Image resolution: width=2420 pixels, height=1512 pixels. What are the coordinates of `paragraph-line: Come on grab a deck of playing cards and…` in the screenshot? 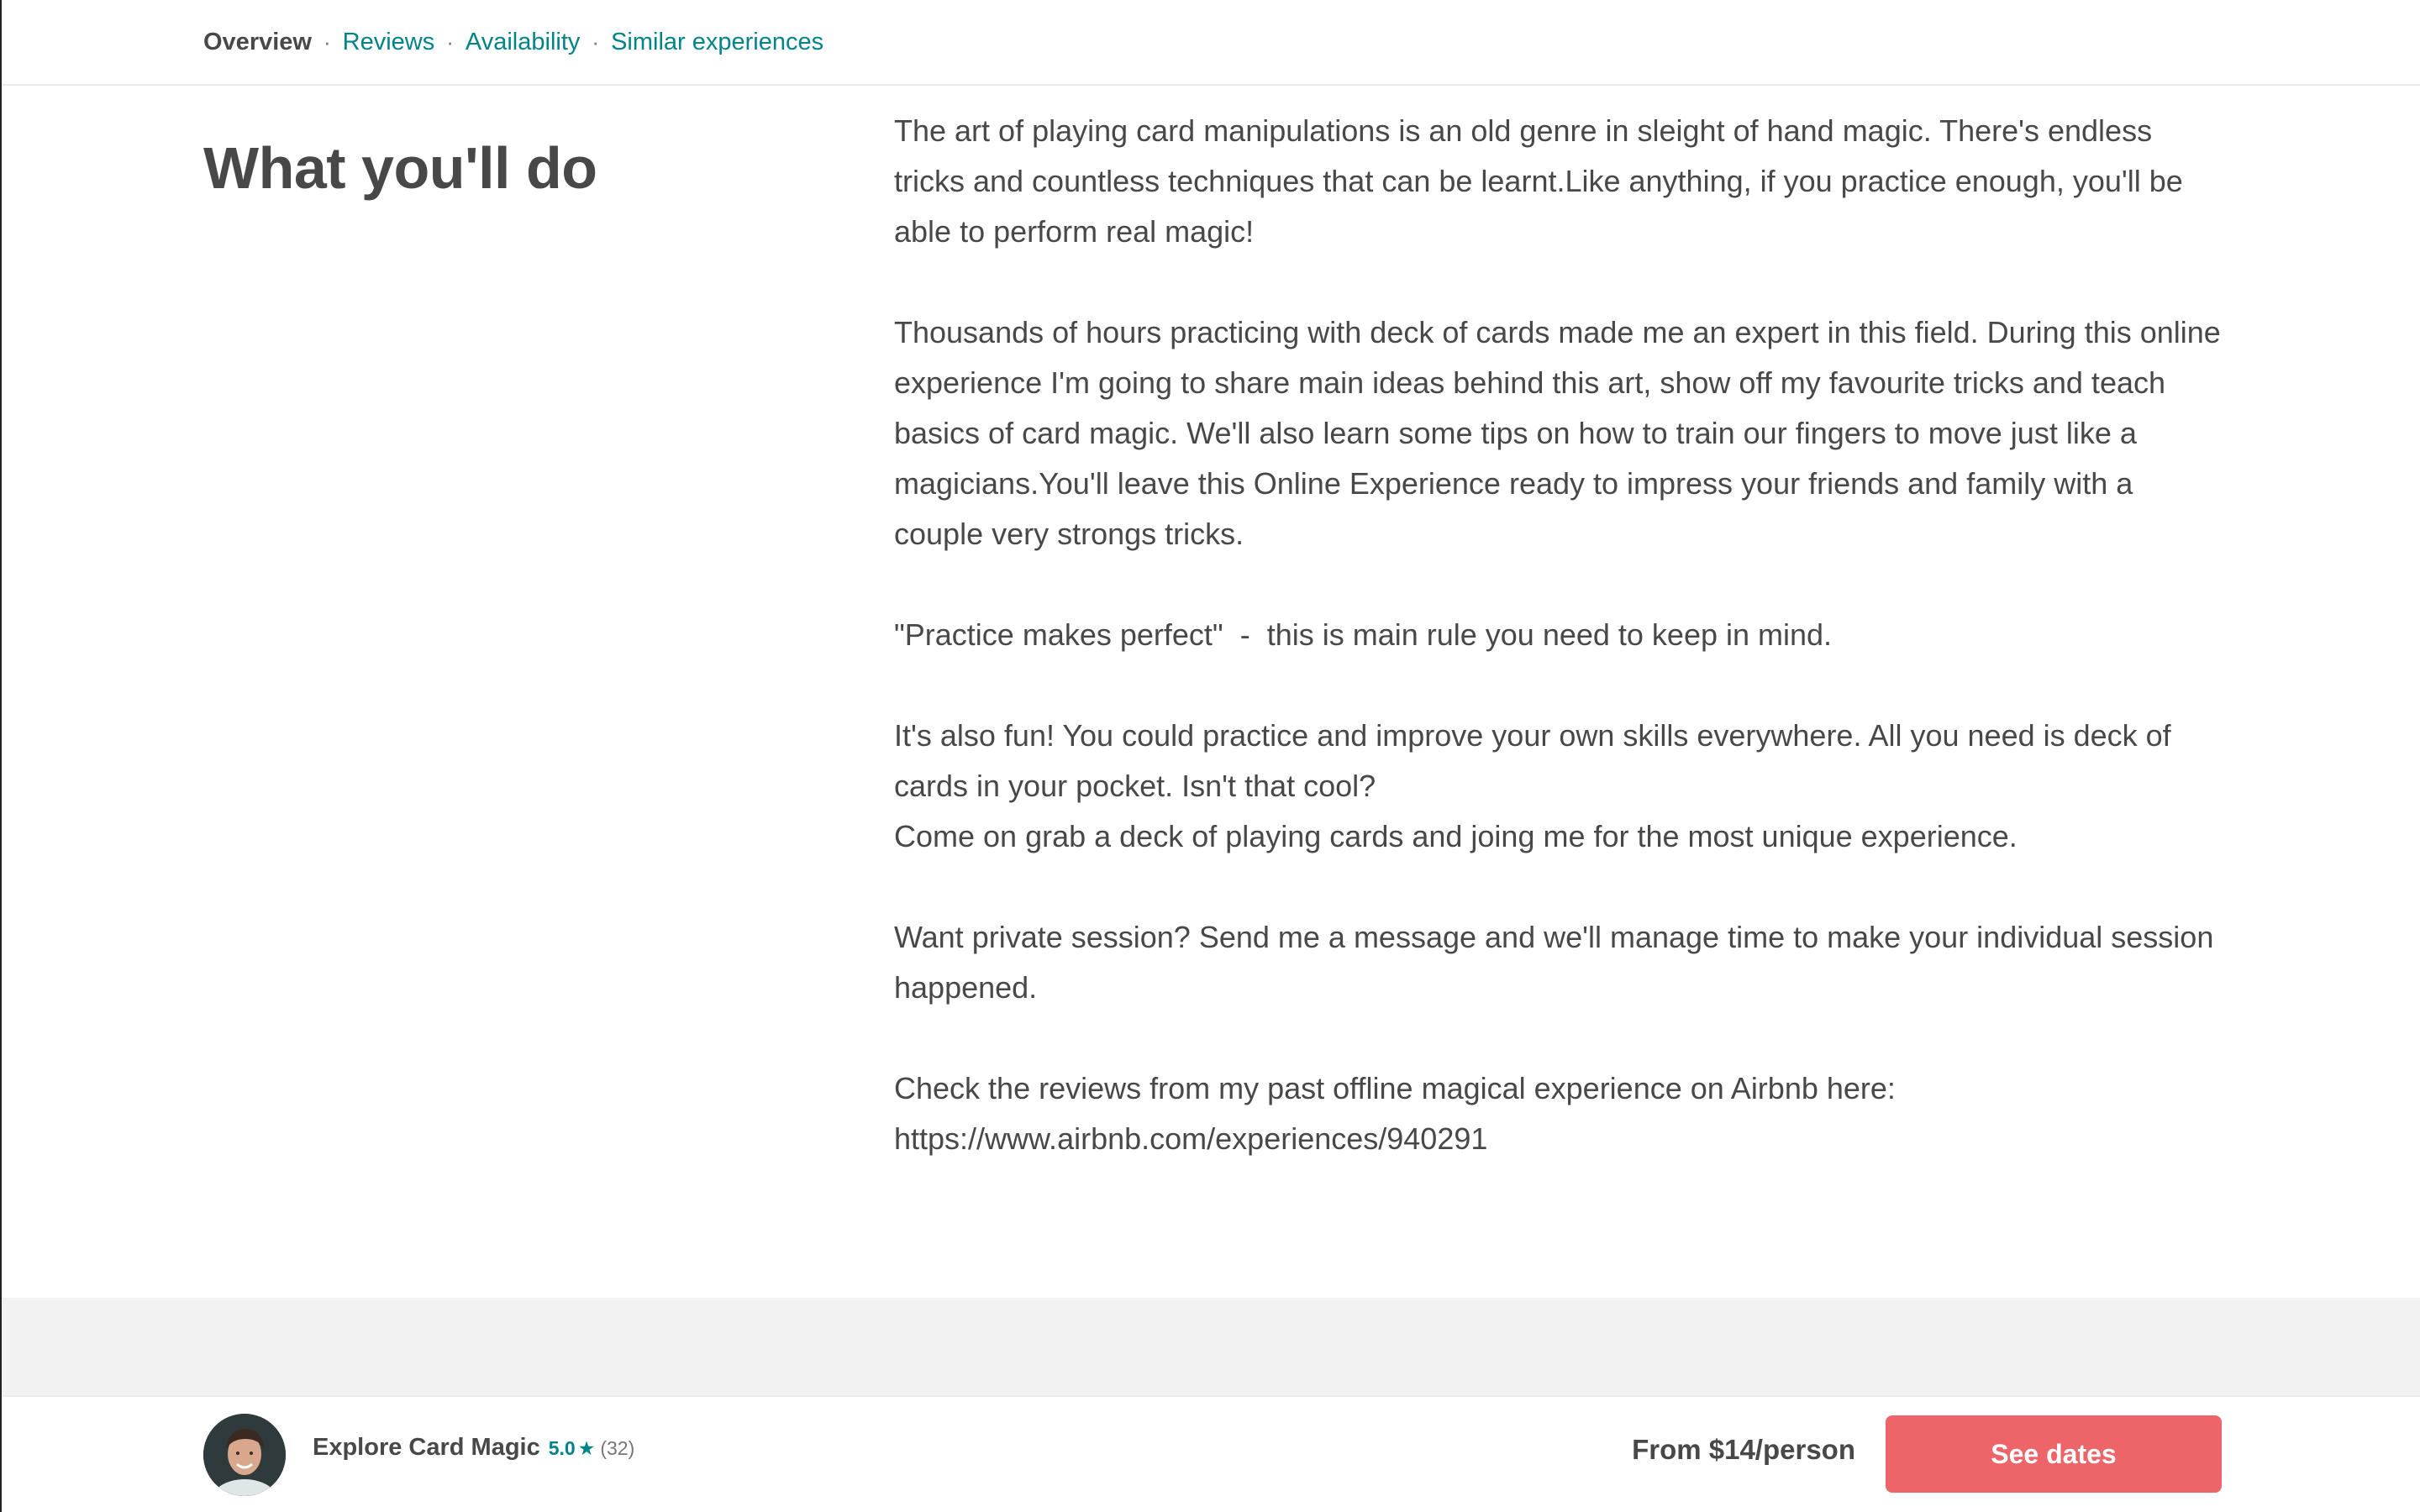 It's located at (1456, 836).